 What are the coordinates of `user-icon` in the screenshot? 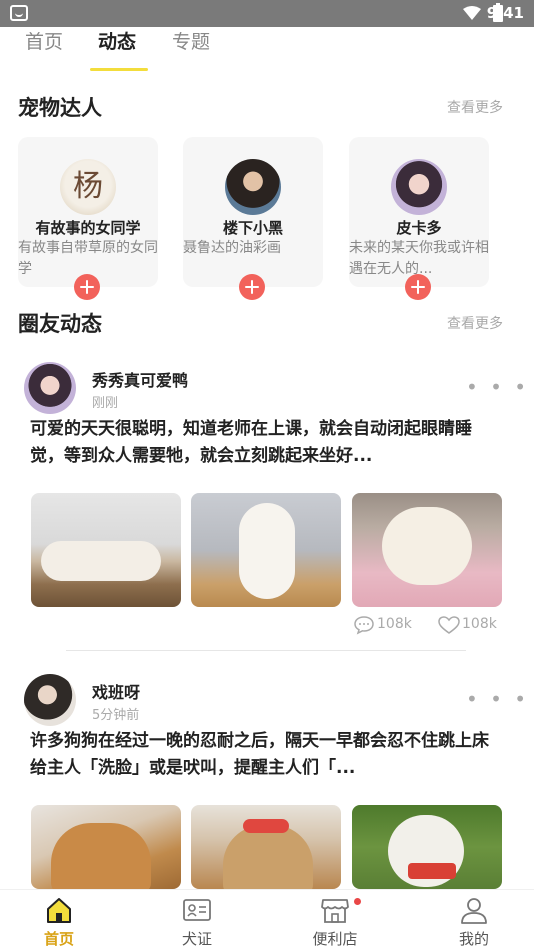 It's located at (474, 911).